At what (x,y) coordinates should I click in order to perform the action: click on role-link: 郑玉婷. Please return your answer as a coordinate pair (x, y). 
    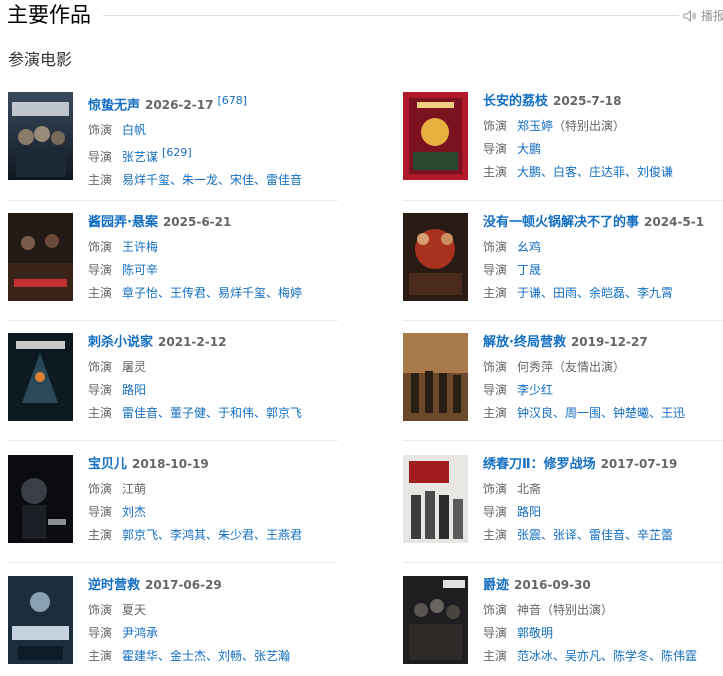
    Looking at the image, I should click on (535, 126).